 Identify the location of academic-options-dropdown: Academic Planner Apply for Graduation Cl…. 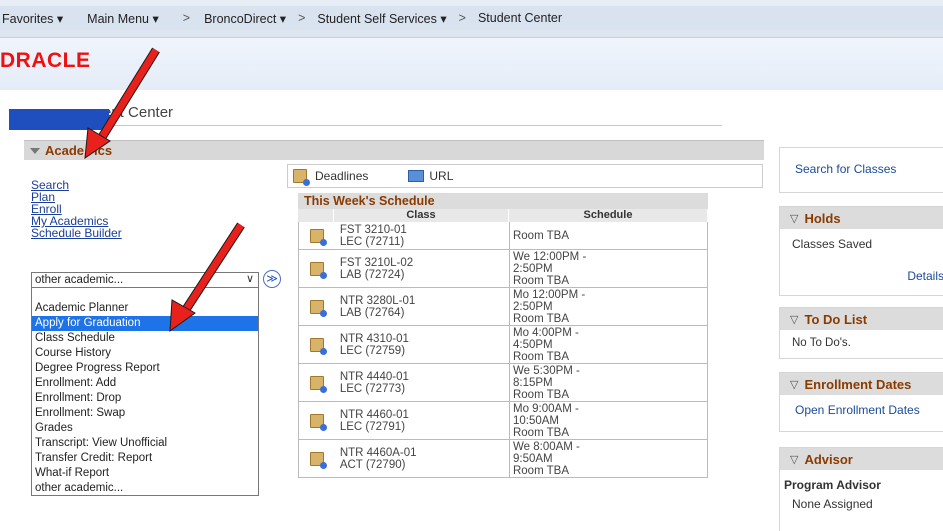
(145, 391).